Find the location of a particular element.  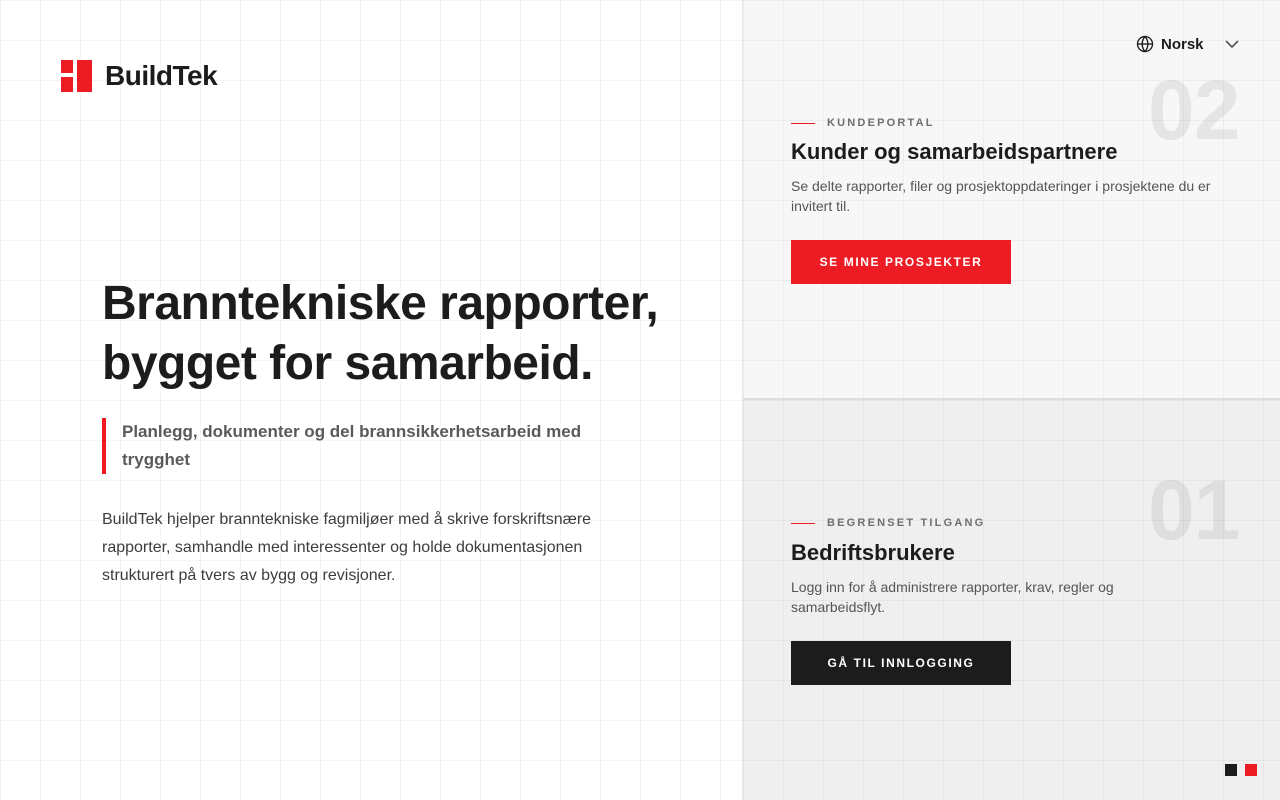

view-projects-button: SE MINE PROSJEKTER is located at coordinates (901, 262).